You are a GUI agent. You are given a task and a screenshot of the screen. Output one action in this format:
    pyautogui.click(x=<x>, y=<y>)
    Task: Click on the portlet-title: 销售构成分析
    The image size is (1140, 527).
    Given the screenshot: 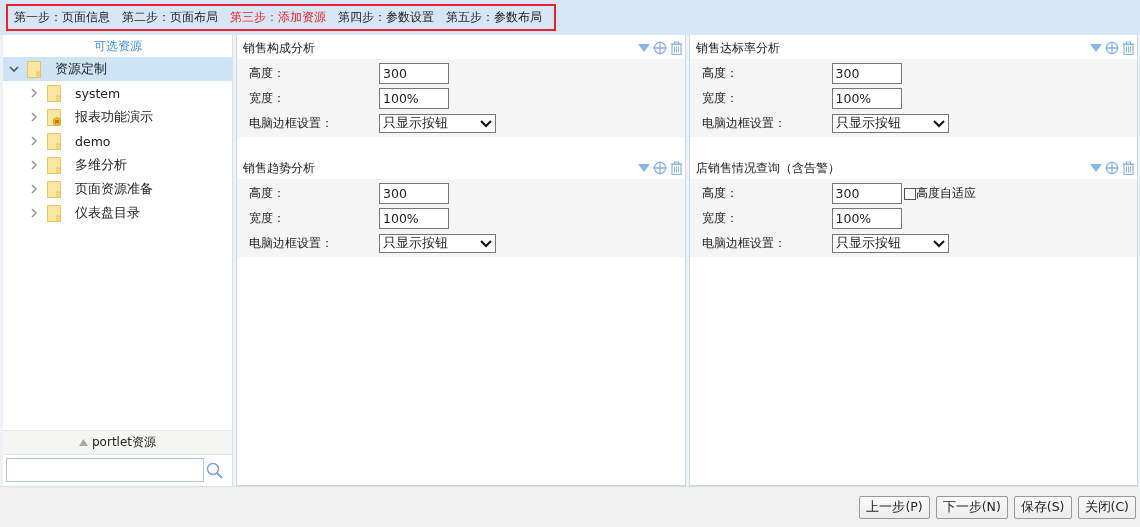 What is the action you would take?
    pyautogui.click(x=279, y=48)
    